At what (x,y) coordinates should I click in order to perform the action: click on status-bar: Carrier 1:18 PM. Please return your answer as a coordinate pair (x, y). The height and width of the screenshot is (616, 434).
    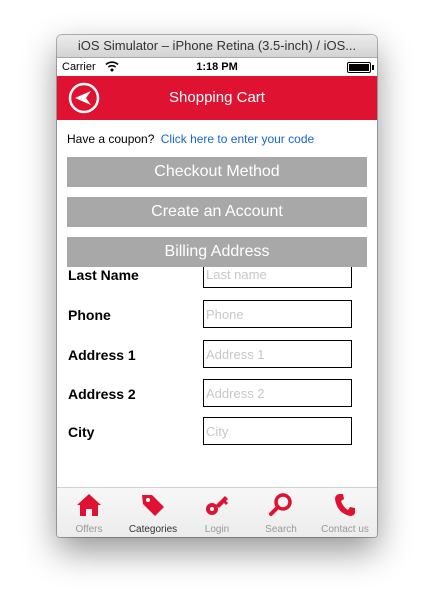
    Looking at the image, I should click on (217, 67).